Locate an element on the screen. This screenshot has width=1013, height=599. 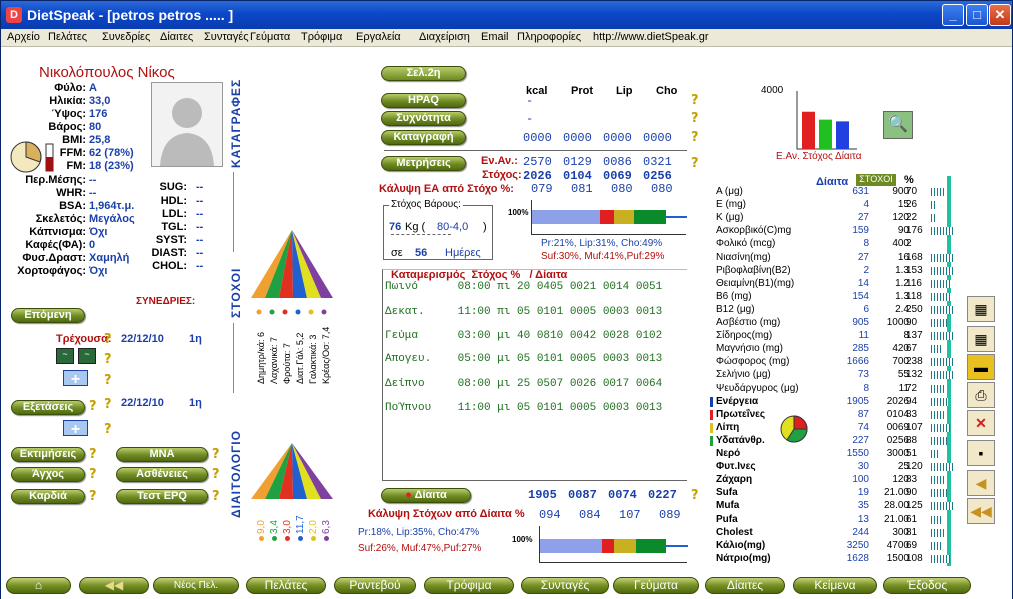
assessment-button: Εκτιμήσεις is located at coordinates (48, 454).